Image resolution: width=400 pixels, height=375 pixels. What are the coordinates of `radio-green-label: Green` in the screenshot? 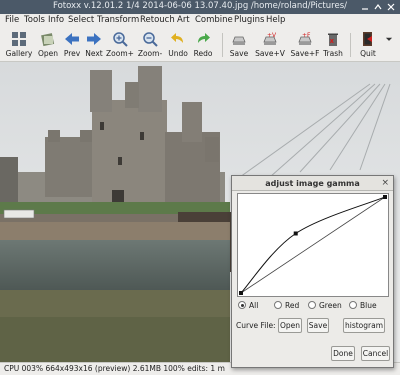 It's located at (330, 305).